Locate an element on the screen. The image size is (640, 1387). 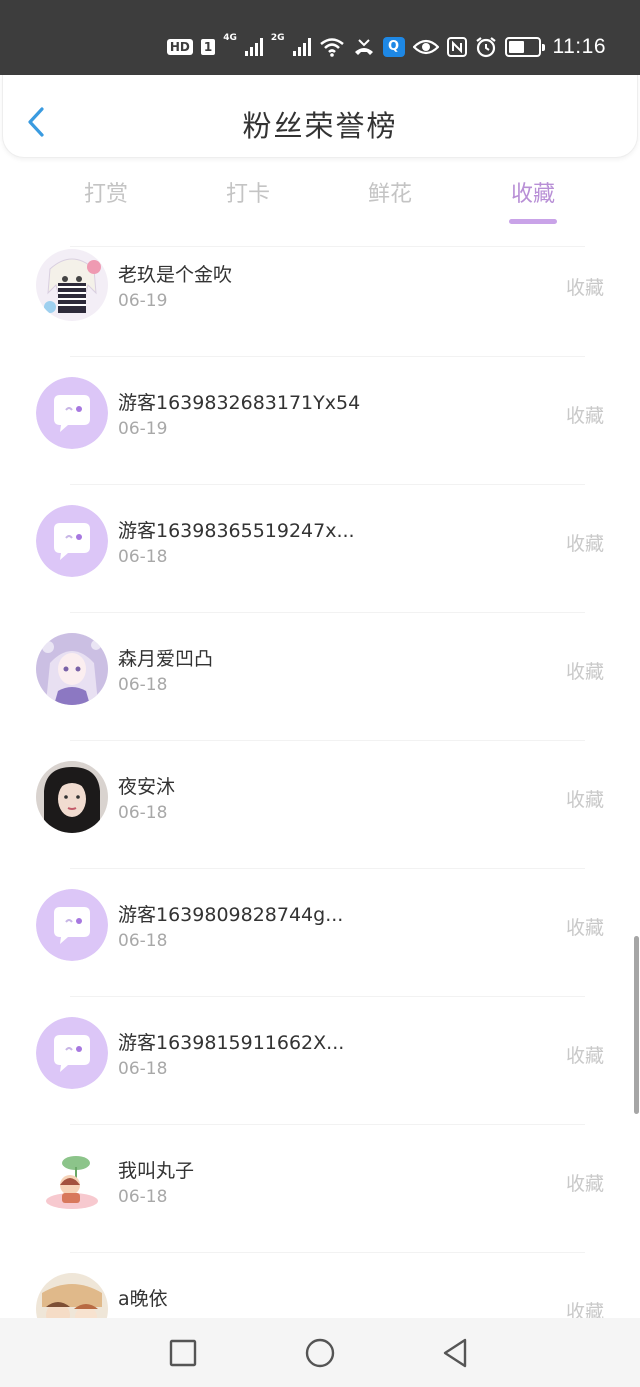
tab-label: 打卡 is located at coordinates (247, 194).